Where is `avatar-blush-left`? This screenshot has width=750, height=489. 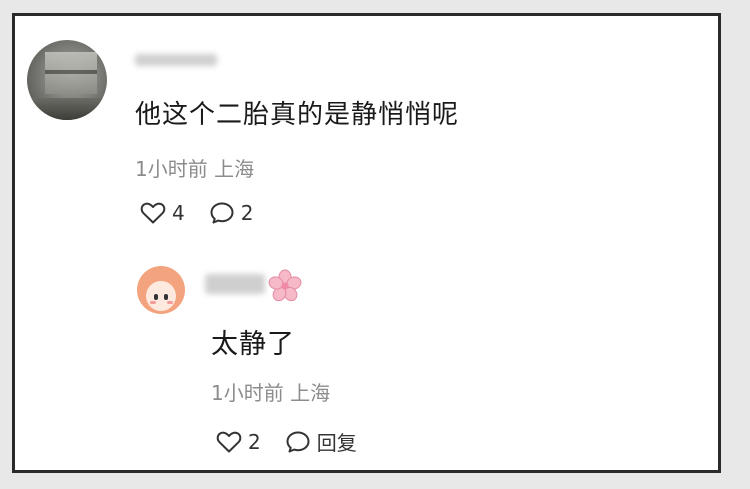 avatar-blush-left is located at coordinates (153, 302).